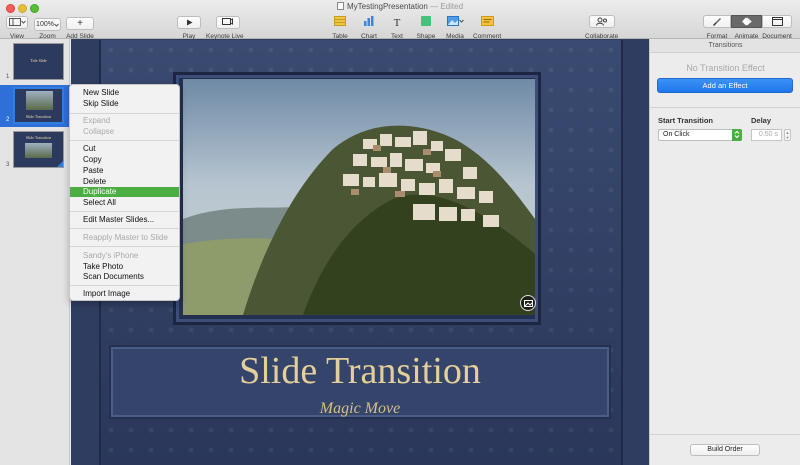 Image resolution: width=800 pixels, height=465 pixels. What do you see at coordinates (369, 21) in the screenshot?
I see `chart-button` at bounding box center [369, 21].